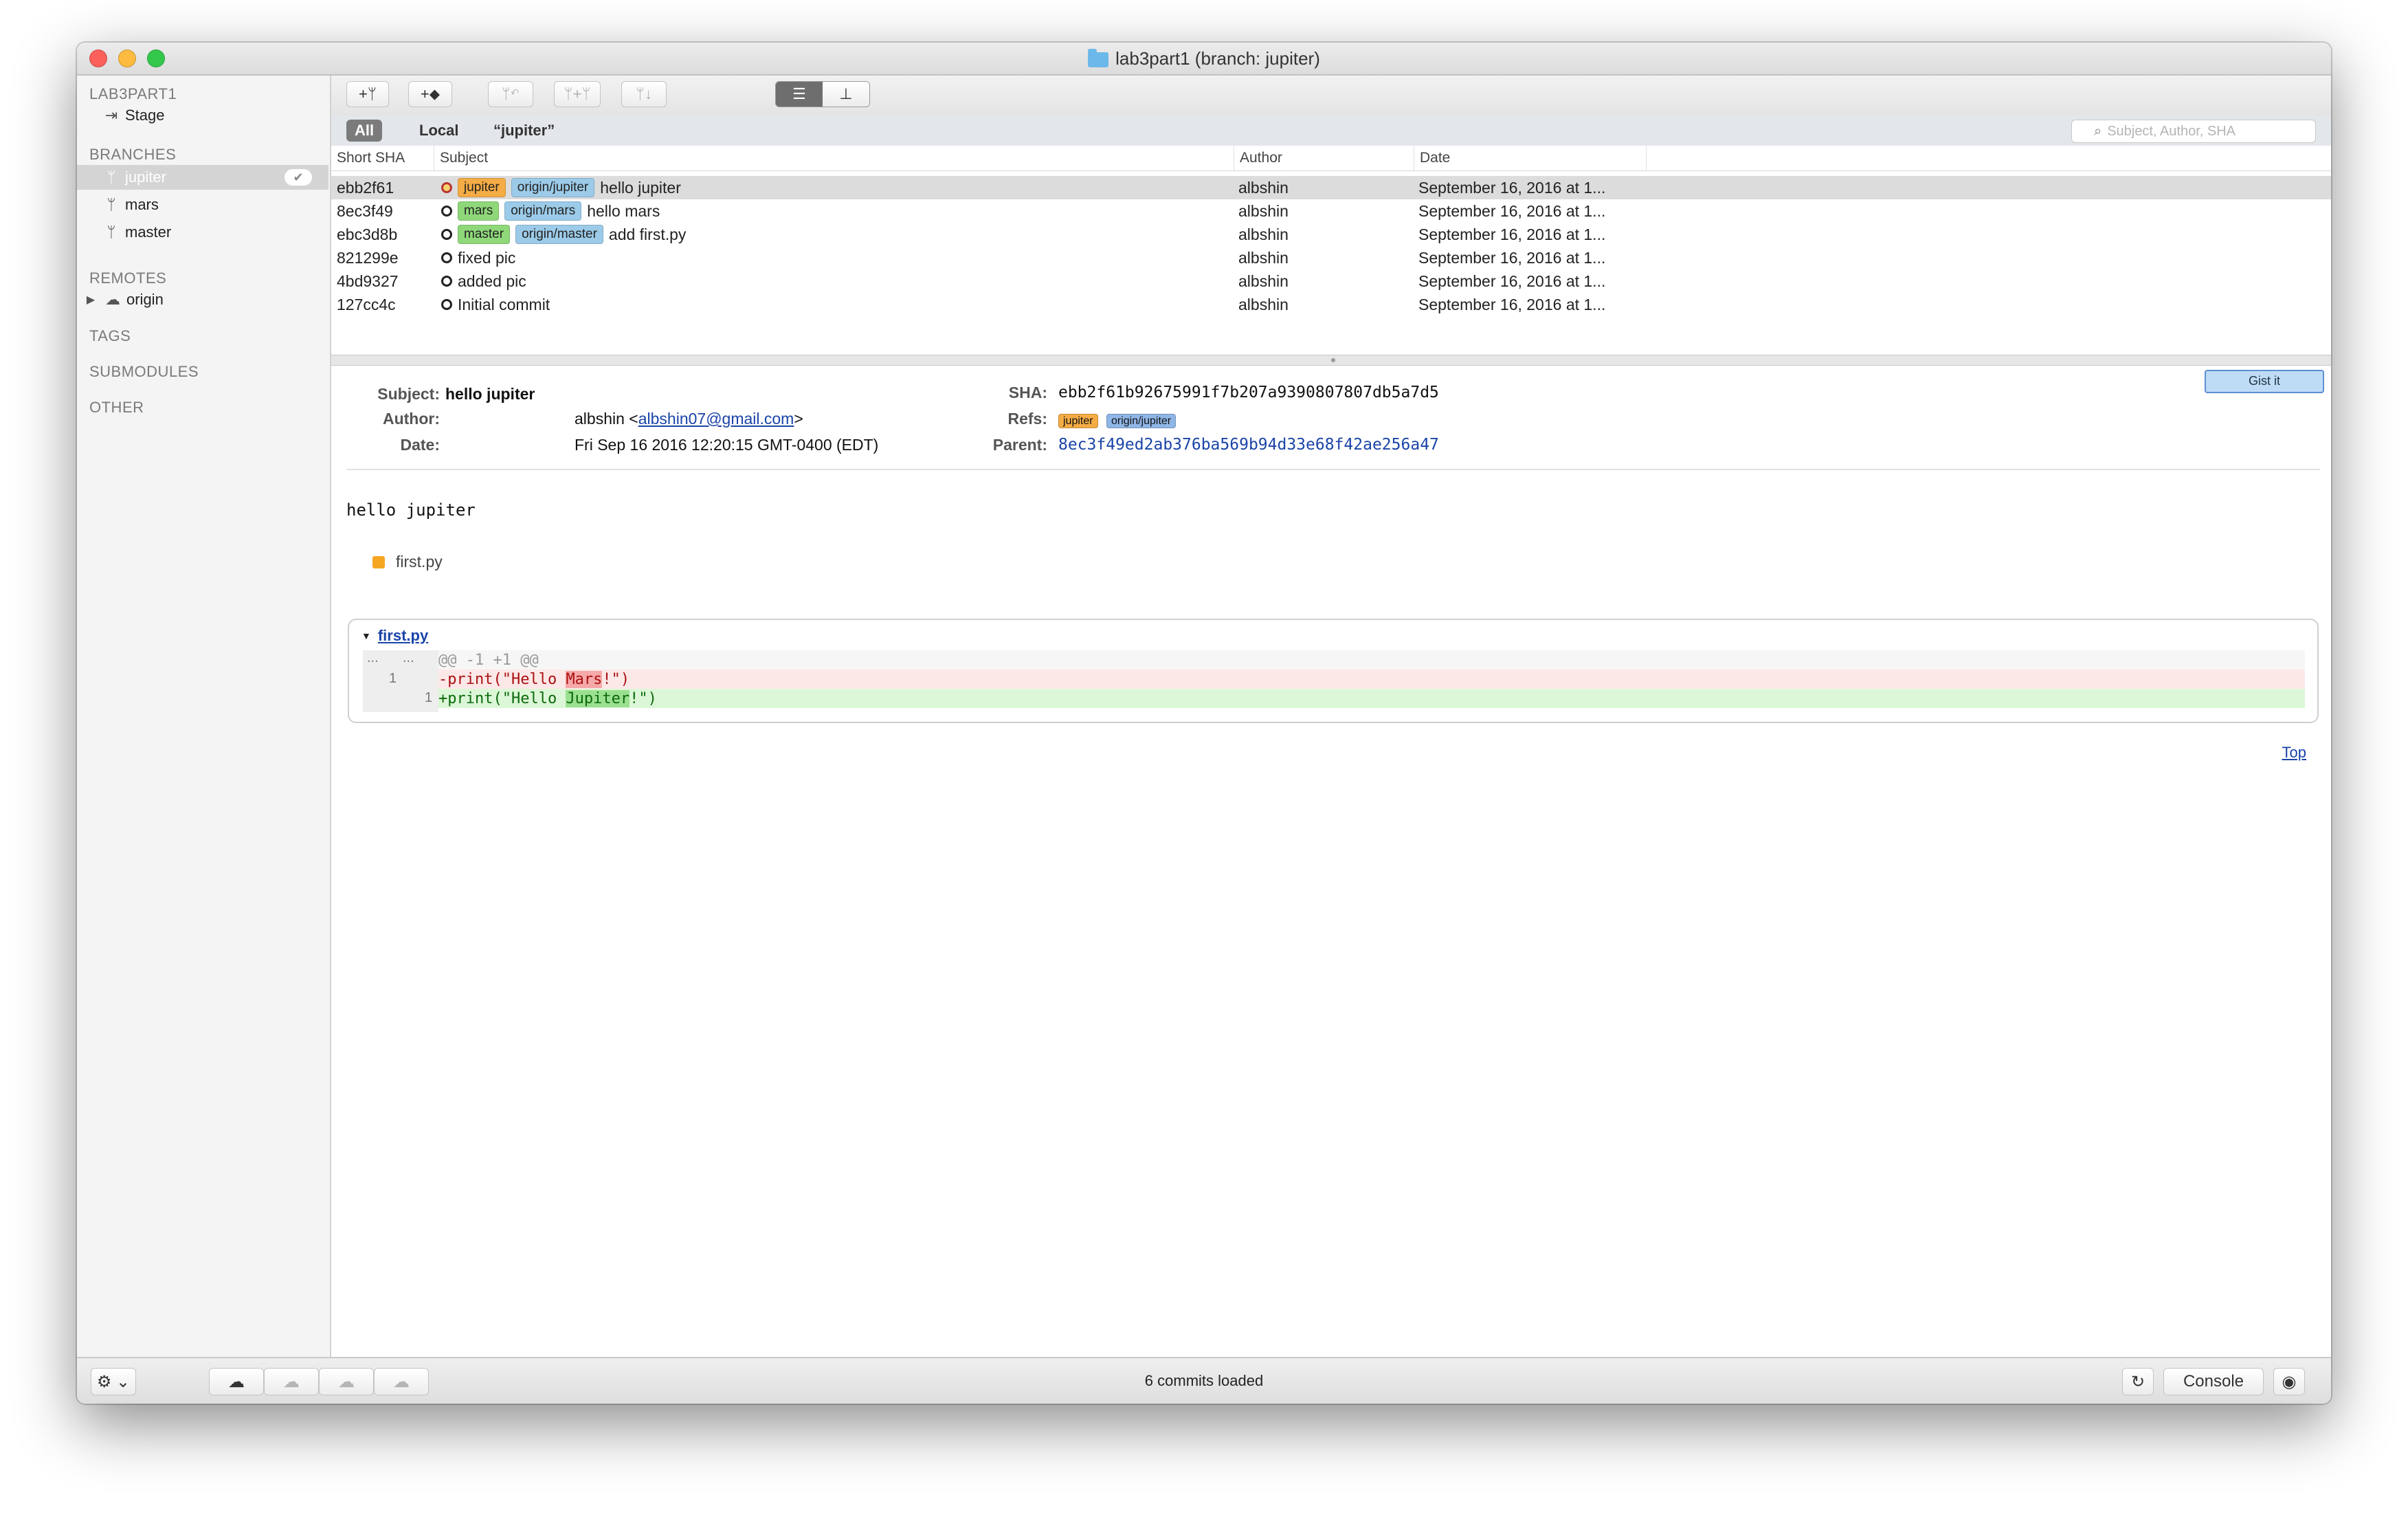 Image resolution: width=2408 pixels, height=1515 pixels. What do you see at coordinates (1333, 469) in the screenshot?
I see `detail-divider` at bounding box center [1333, 469].